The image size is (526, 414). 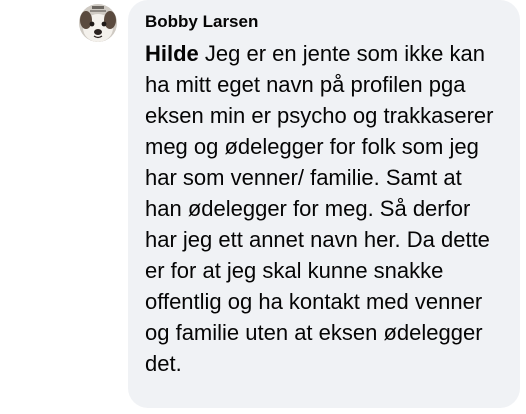 I want to click on dog-face-icon, so click(x=98, y=23).